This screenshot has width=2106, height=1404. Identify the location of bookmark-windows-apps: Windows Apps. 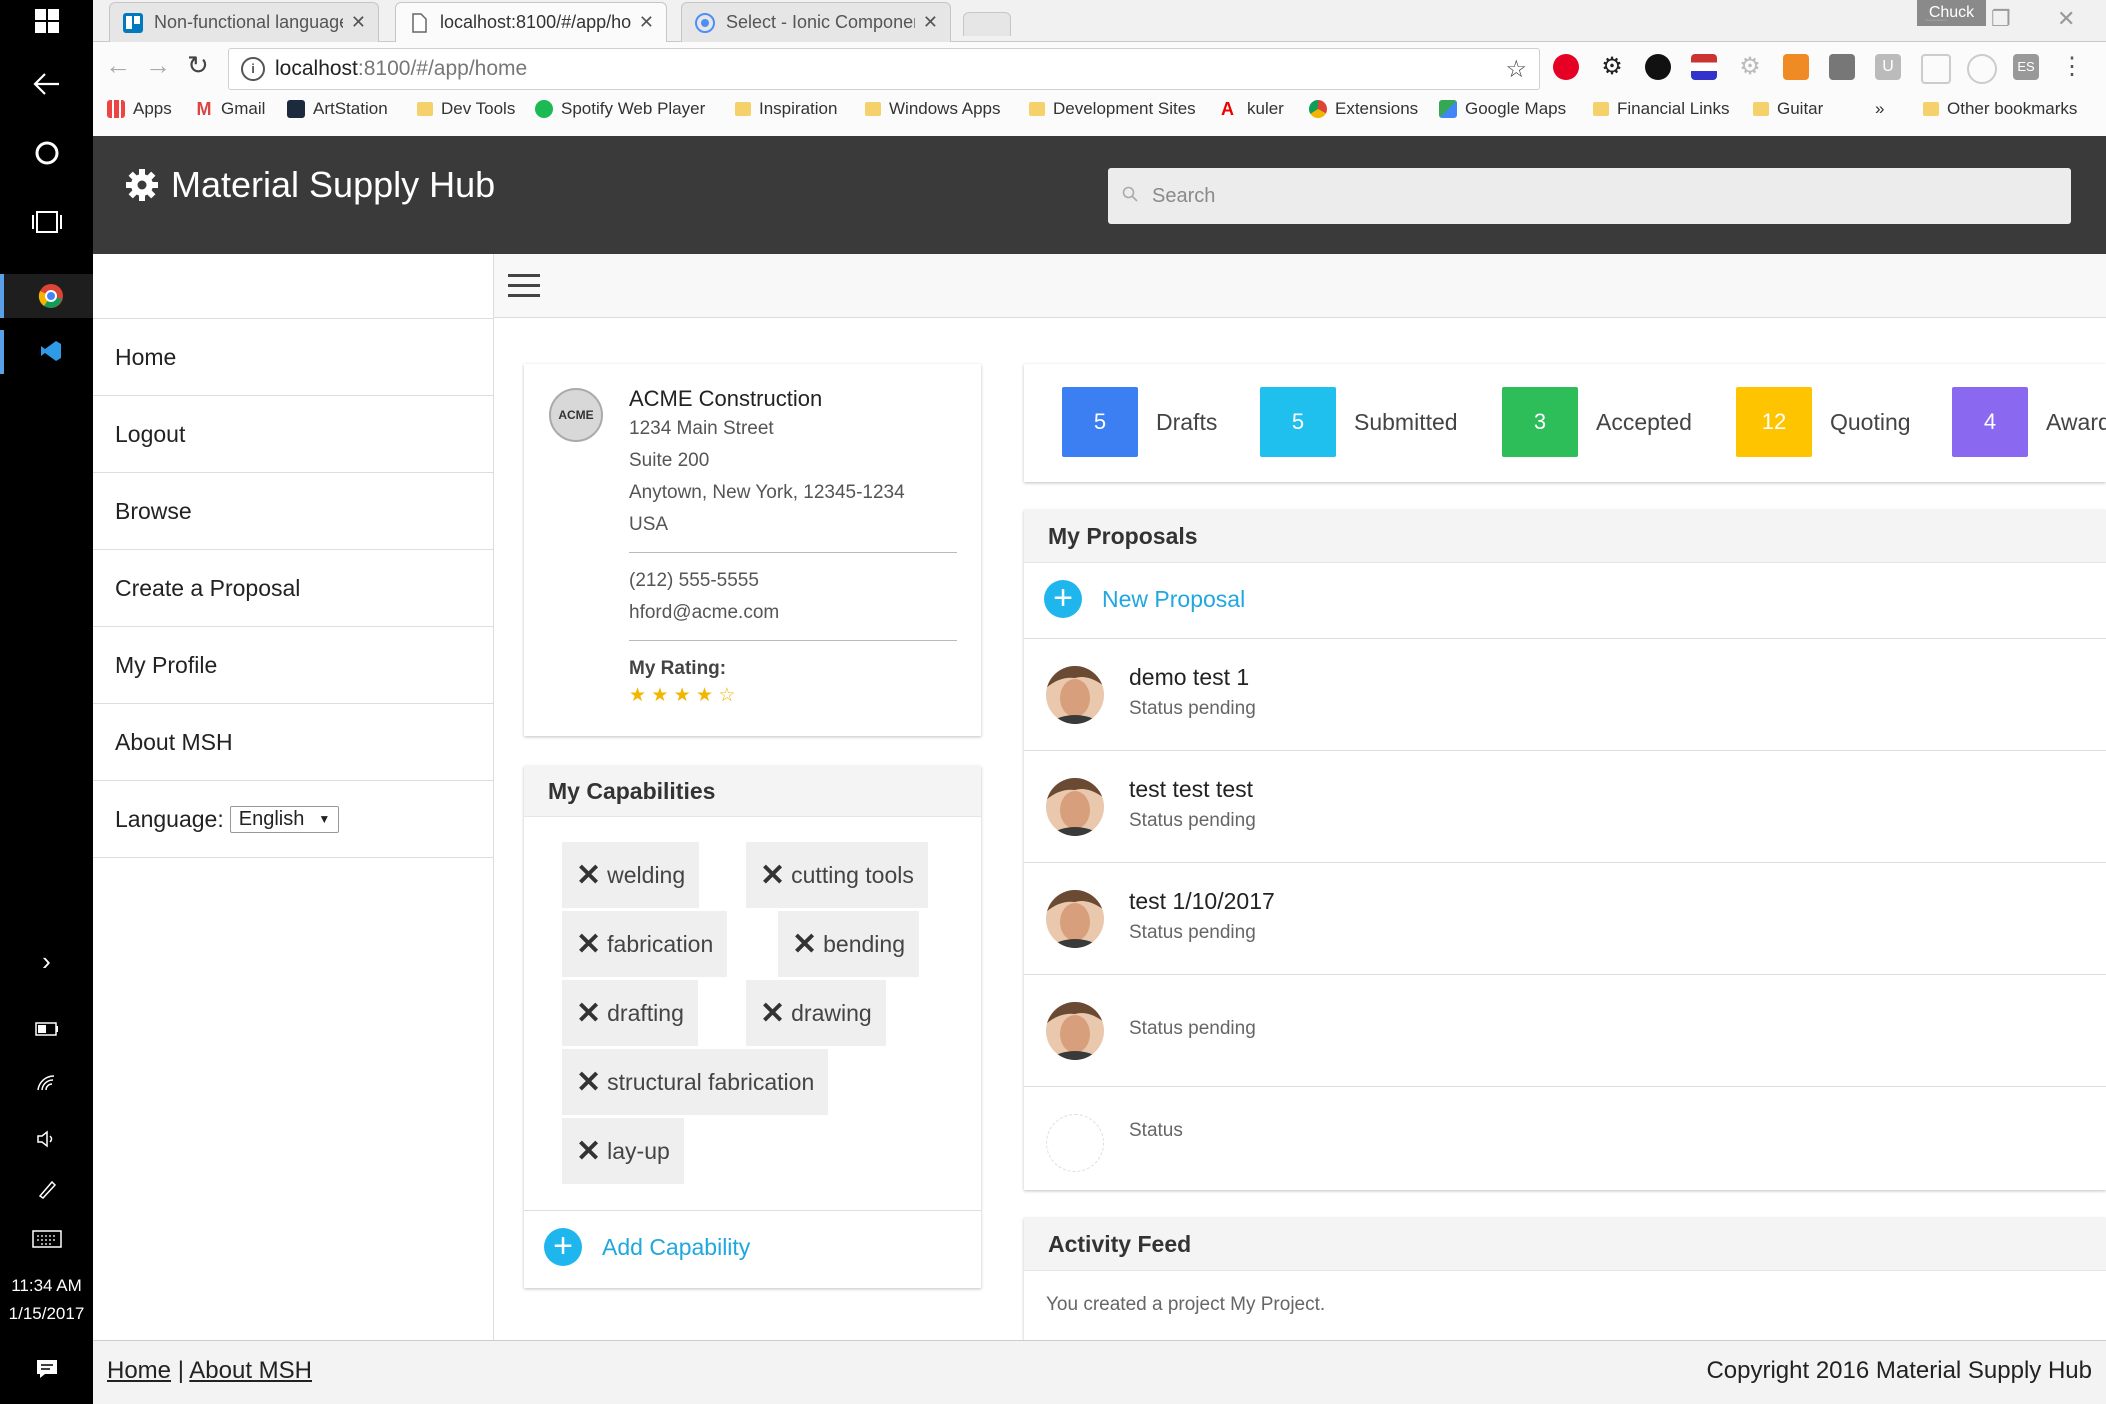
(933, 109).